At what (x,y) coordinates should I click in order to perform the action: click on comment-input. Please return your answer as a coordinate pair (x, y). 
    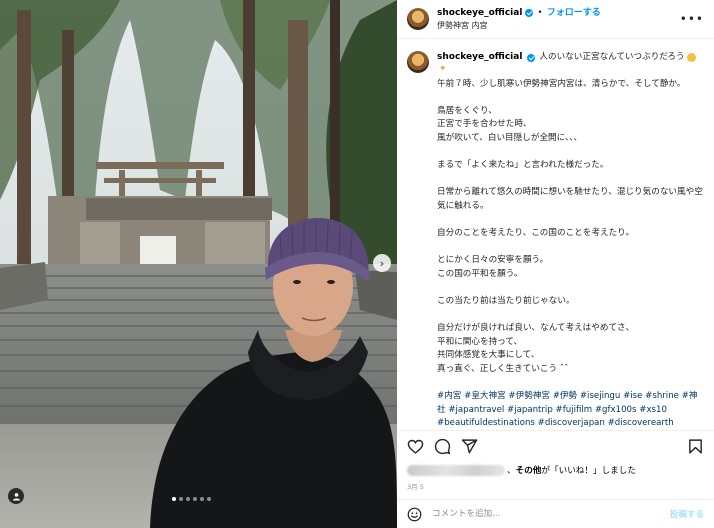
    Looking at the image, I should click on (550, 514).